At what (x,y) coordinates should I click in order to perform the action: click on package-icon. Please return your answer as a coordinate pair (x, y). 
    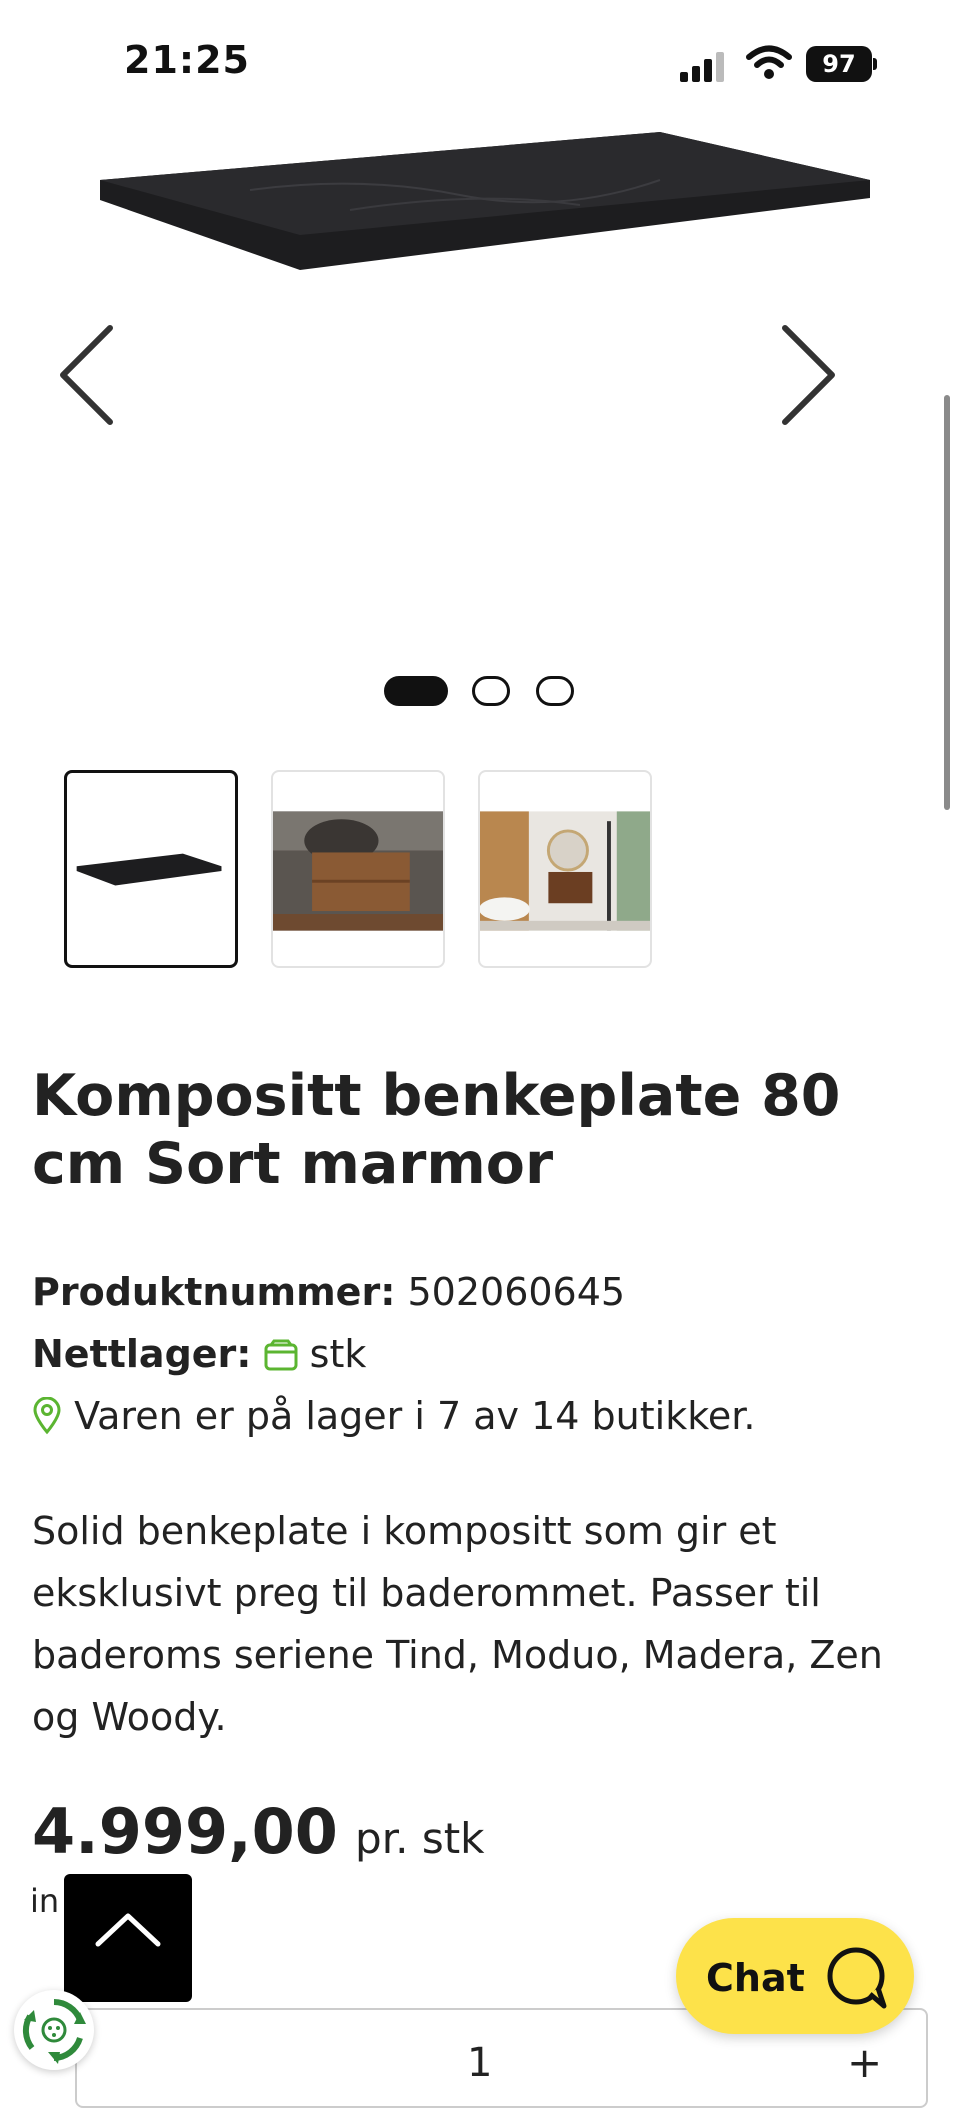
    Looking at the image, I should click on (281, 1355).